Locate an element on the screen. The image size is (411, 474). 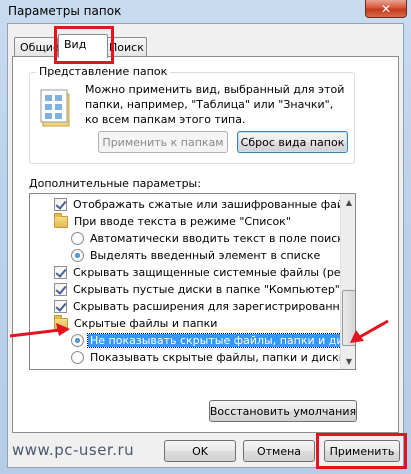
restore-defaults-button: Восстановить умолчания is located at coordinates (283, 411).